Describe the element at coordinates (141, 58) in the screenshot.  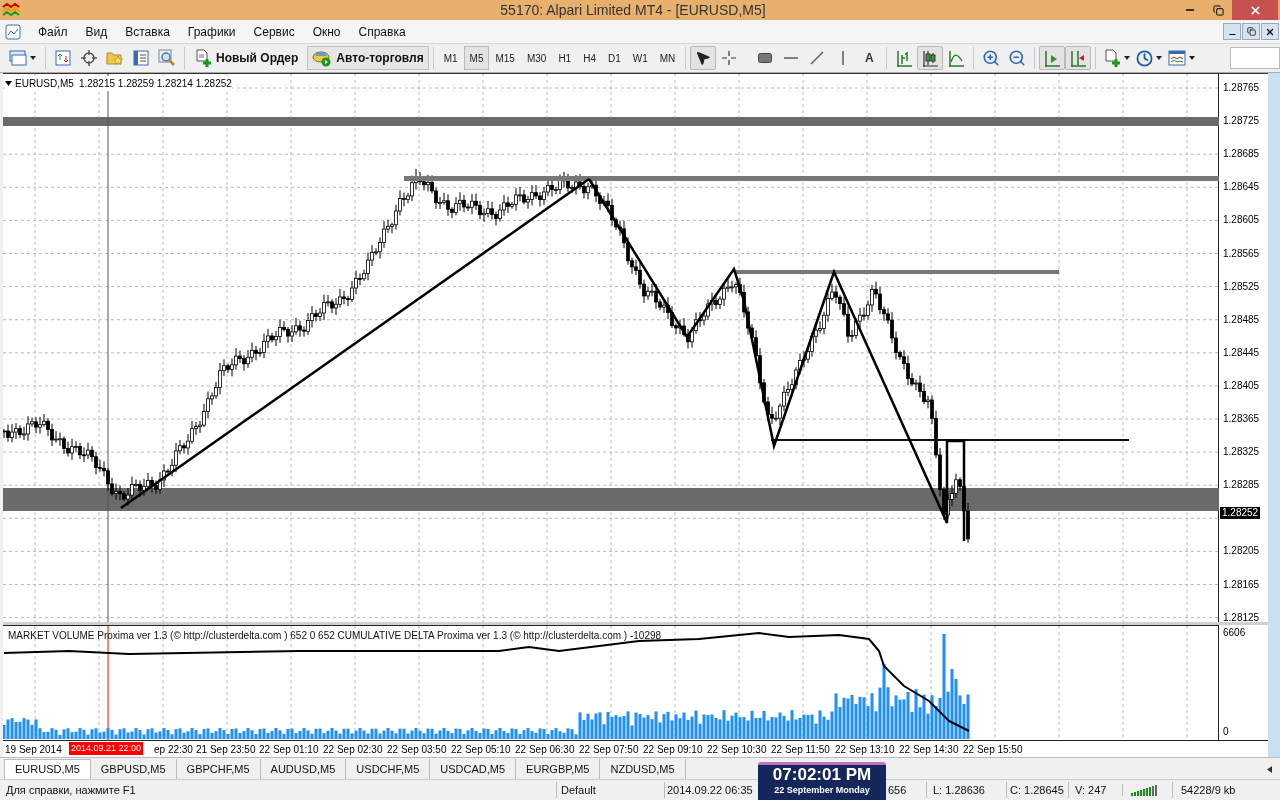
I see `list-window-icon` at that location.